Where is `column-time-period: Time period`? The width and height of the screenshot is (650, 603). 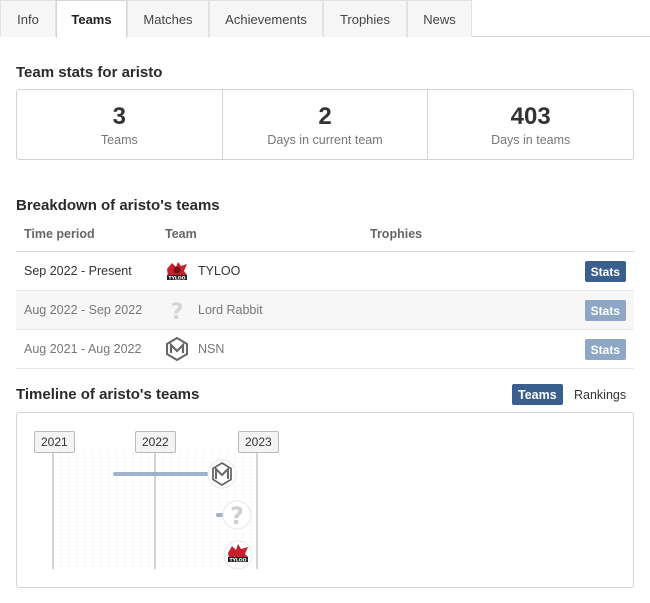 column-time-period: Time period is located at coordinates (59, 234).